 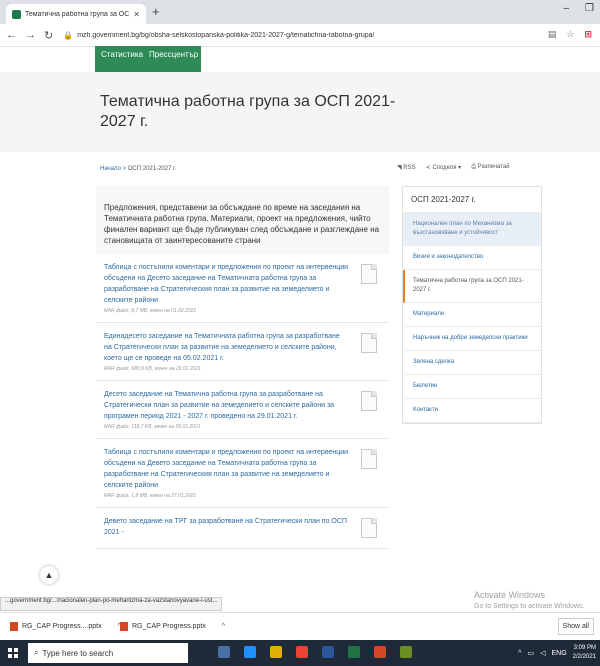 I want to click on forward-icon: →, so click(x=30, y=35).